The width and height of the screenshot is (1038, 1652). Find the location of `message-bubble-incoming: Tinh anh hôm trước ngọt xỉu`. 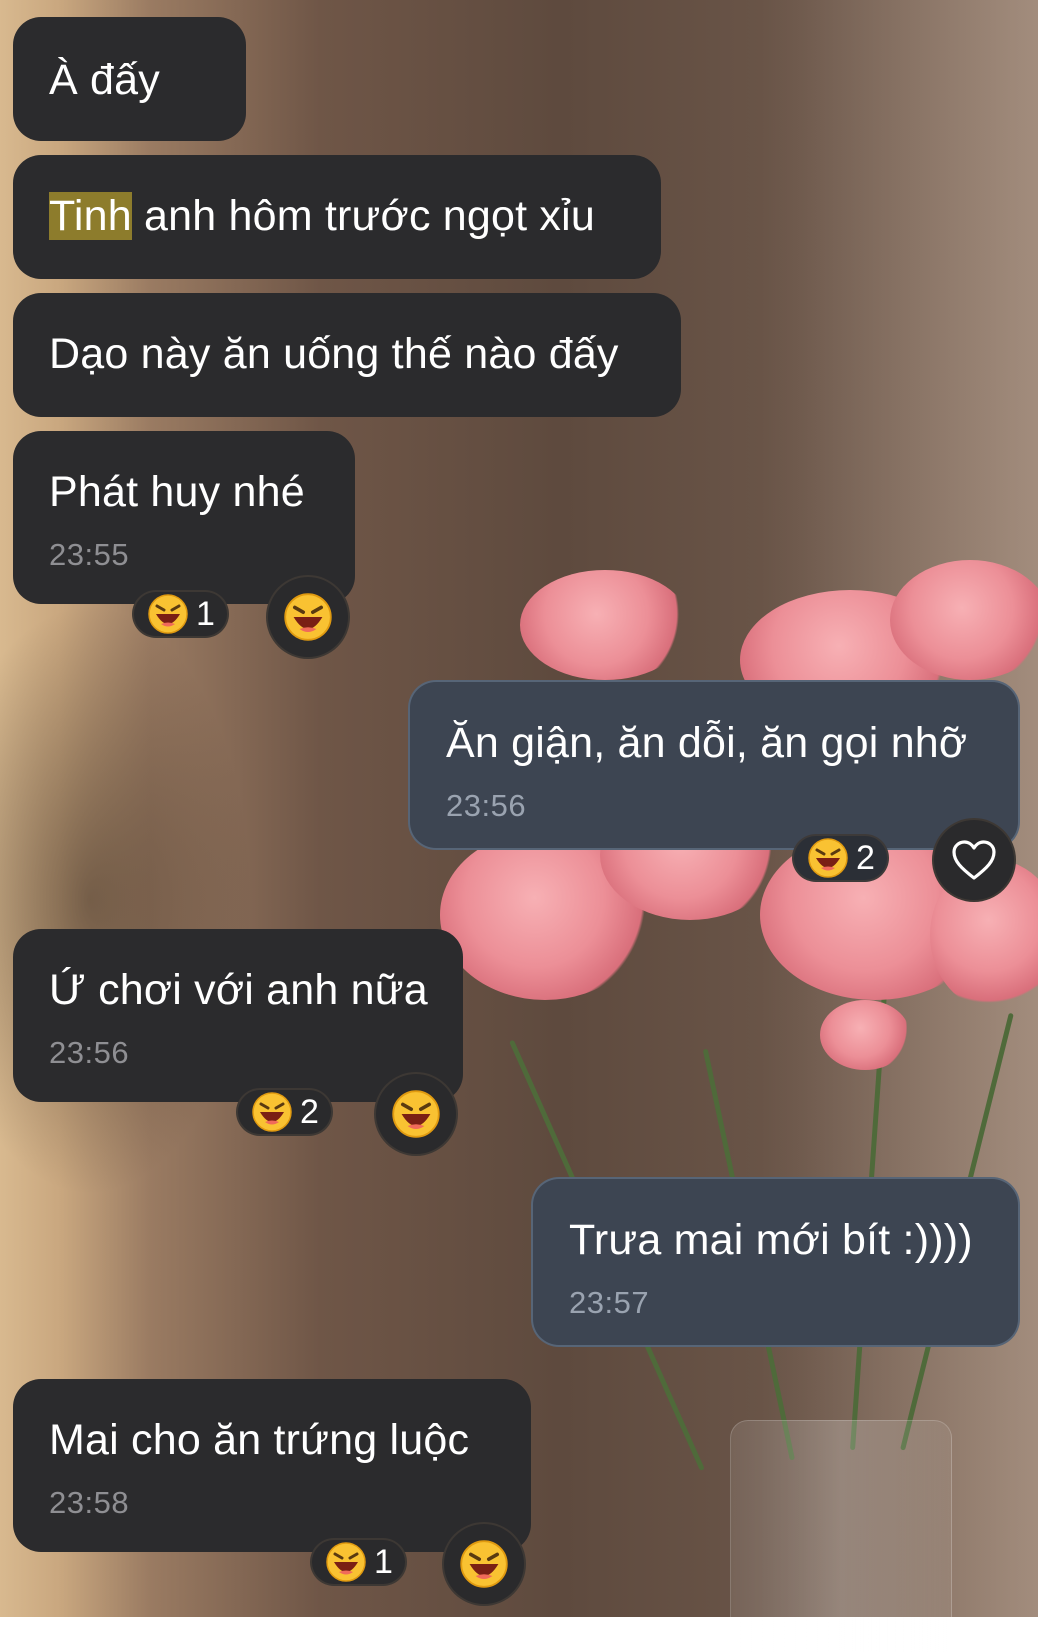

message-bubble-incoming: Tinh anh hôm trước ngọt xỉu is located at coordinates (337, 217).